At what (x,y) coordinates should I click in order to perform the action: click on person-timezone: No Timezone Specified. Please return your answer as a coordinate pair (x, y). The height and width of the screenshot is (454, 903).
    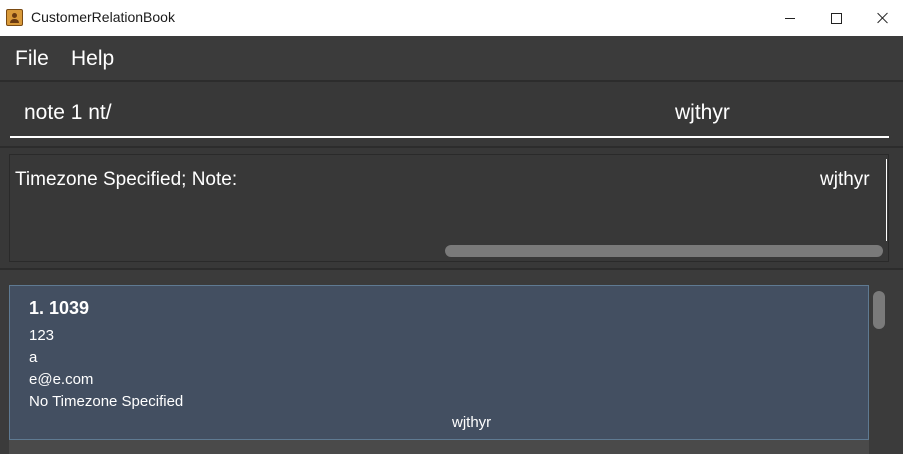
    Looking at the image, I should click on (106, 401).